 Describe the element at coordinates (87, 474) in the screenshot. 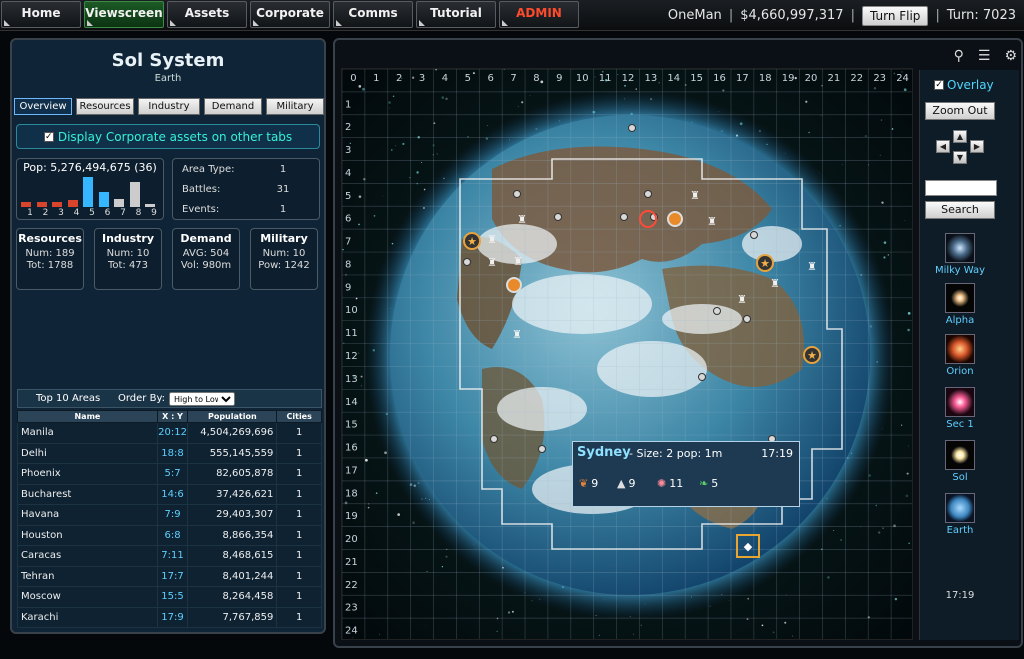

I see `area-name: Phoenix` at that location.